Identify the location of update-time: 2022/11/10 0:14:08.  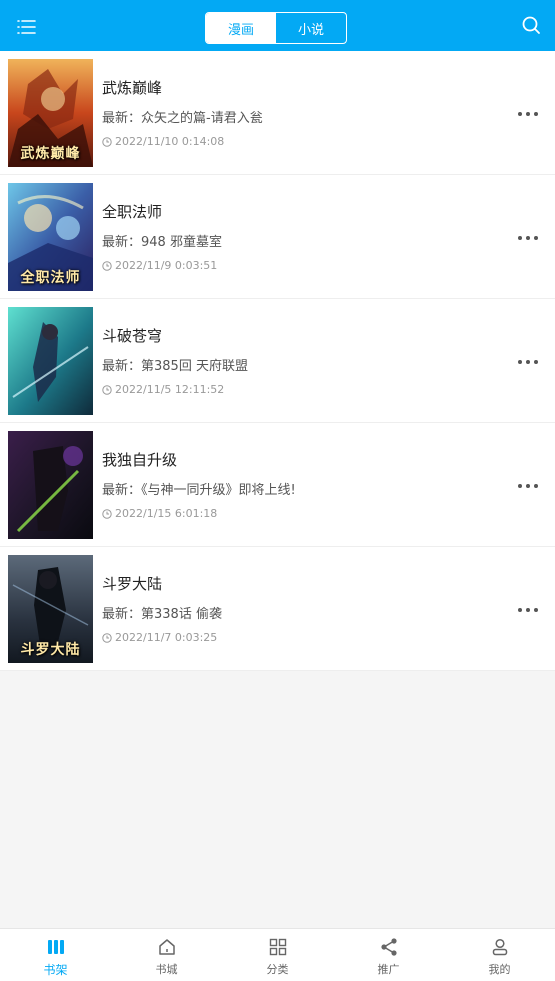
(163, 141).